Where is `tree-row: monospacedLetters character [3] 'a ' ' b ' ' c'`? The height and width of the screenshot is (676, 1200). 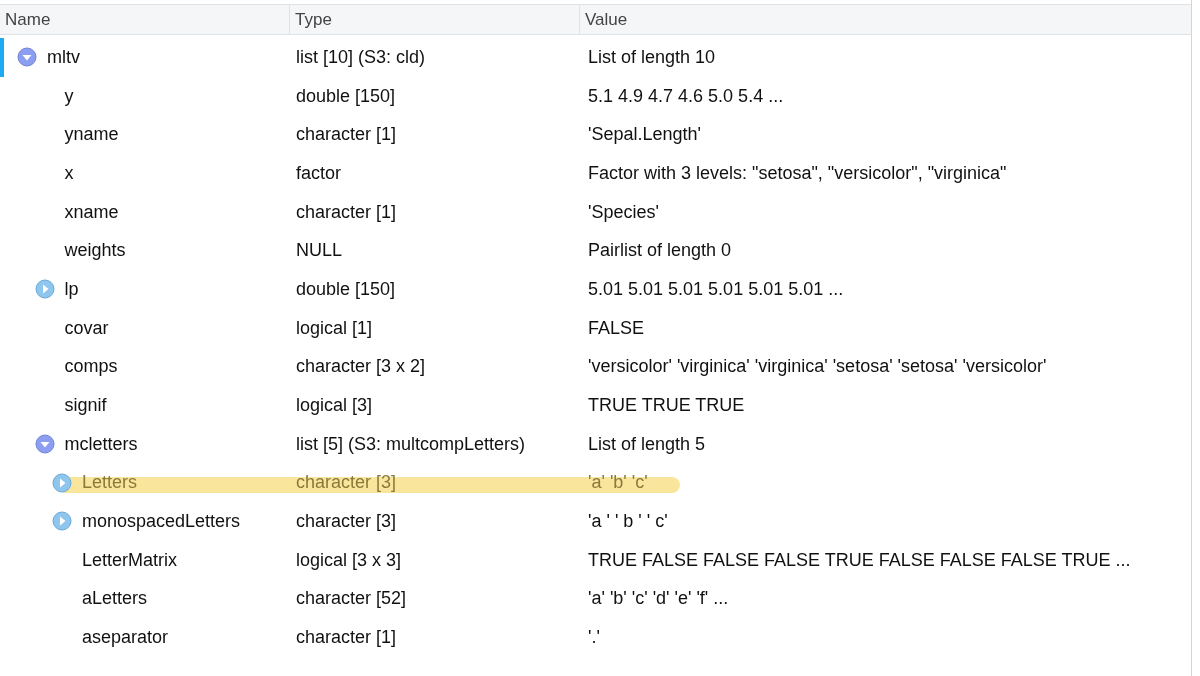
tree-row: monospacedLetters character [3] 'a ' ' b ' ' c' is located at coordinates (595, 521).